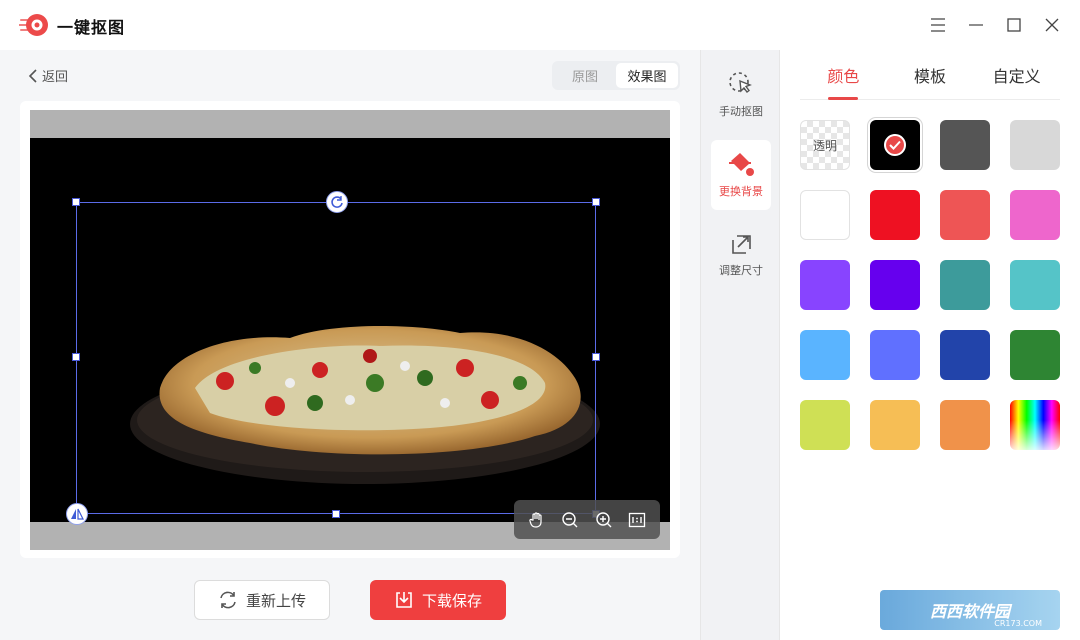 The image size is (1080, 640). Describe the element at coordinates (404, 600) in the screenshot. I see `download-icon` at that location.